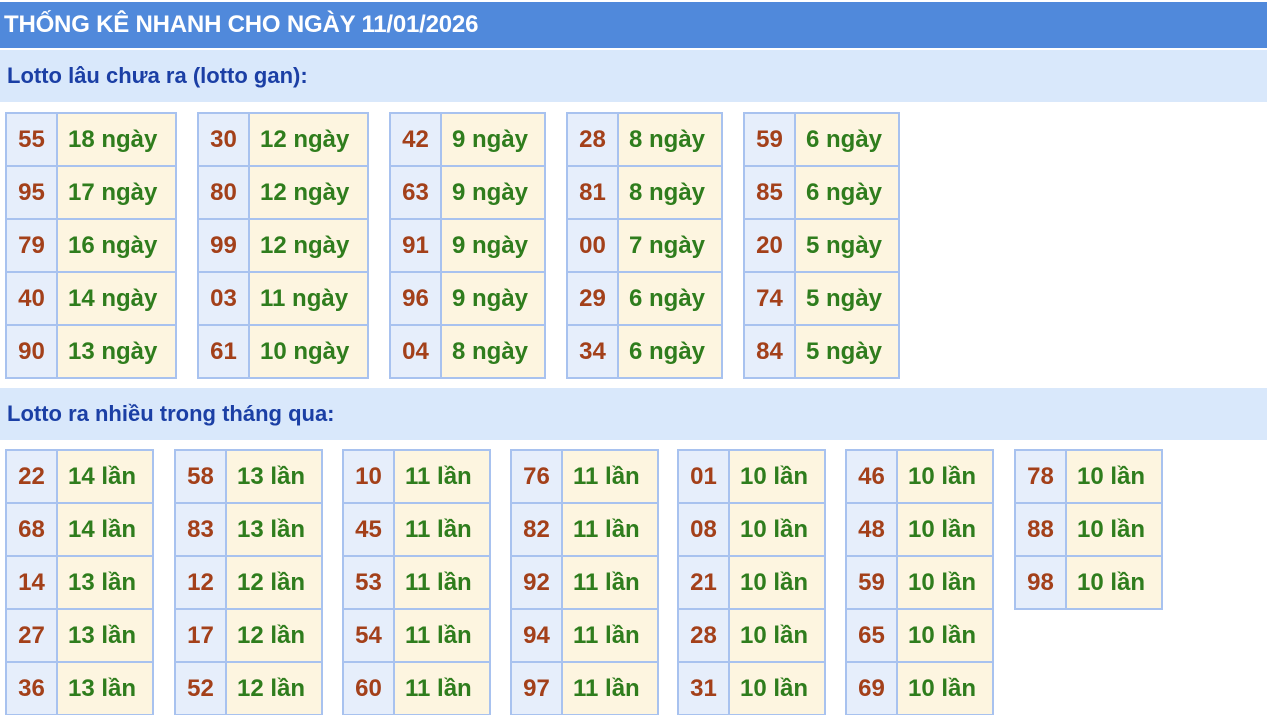 Image resolution: width=1267 pixels, height=715 pixels. Describe the element at coordinates (31, 688) in the screenshot. I see `lotto-number: 36` at that location.